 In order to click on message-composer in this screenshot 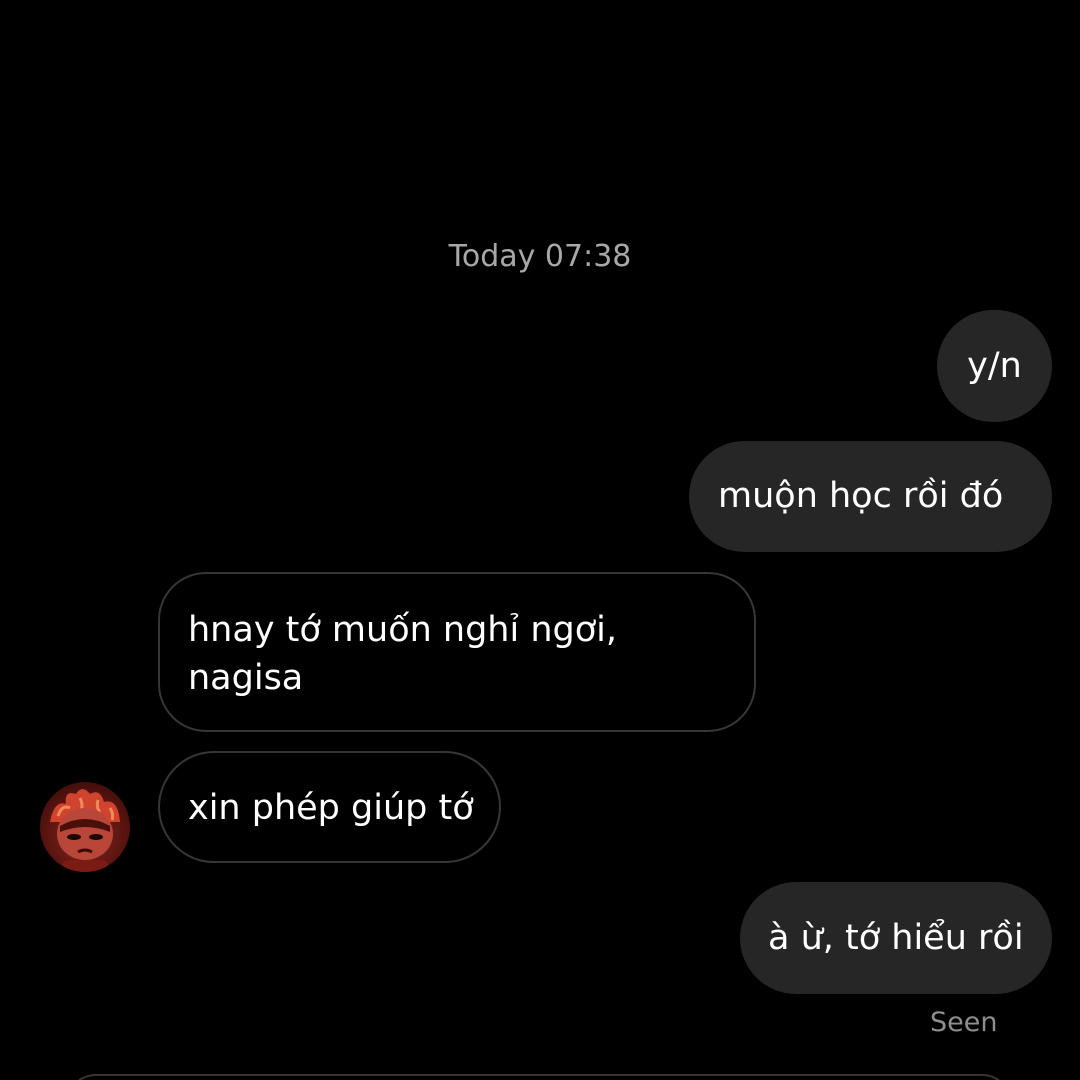, I will do `click(539, 1077)`.